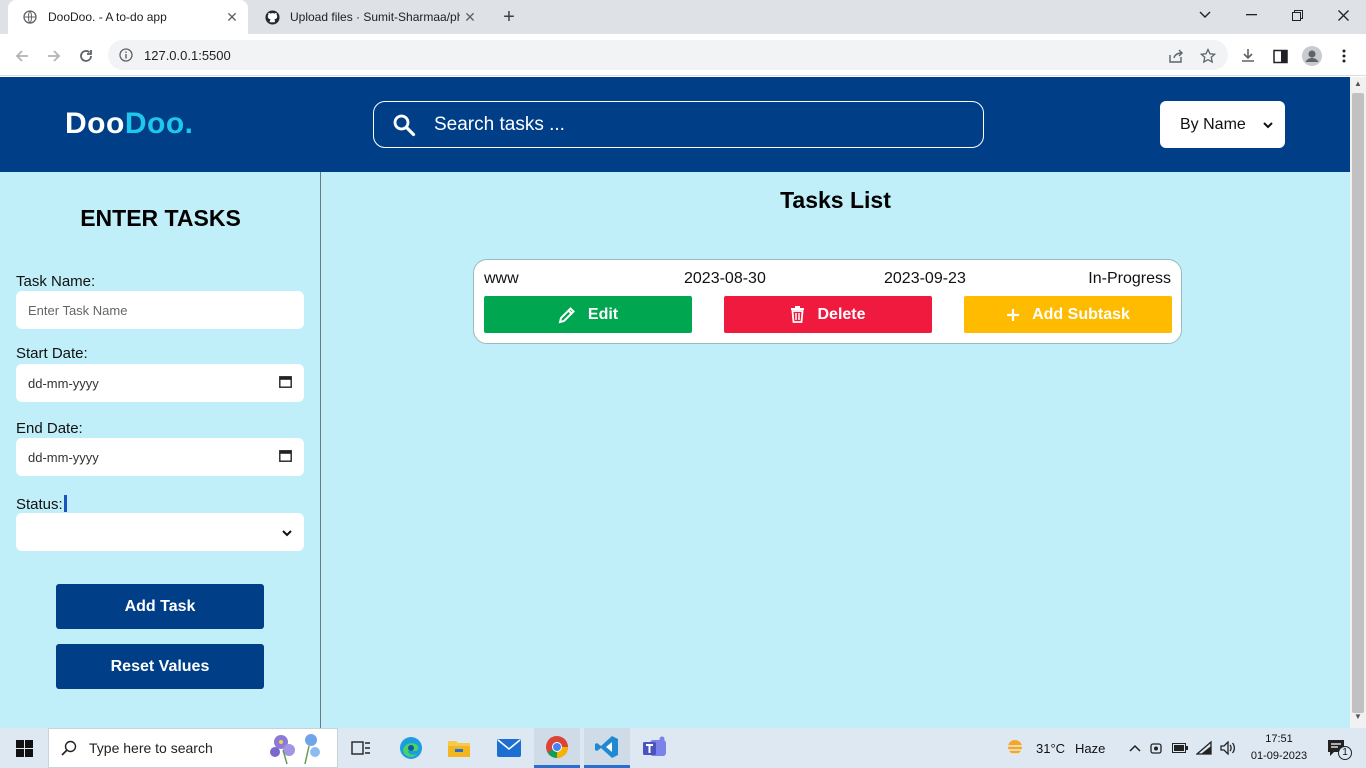 The height and width of the screenshot is (768, 1366). Describe the element at coordinates (1345, 753) in the screenshot. I see `notification-count-badge: 1` at that location.